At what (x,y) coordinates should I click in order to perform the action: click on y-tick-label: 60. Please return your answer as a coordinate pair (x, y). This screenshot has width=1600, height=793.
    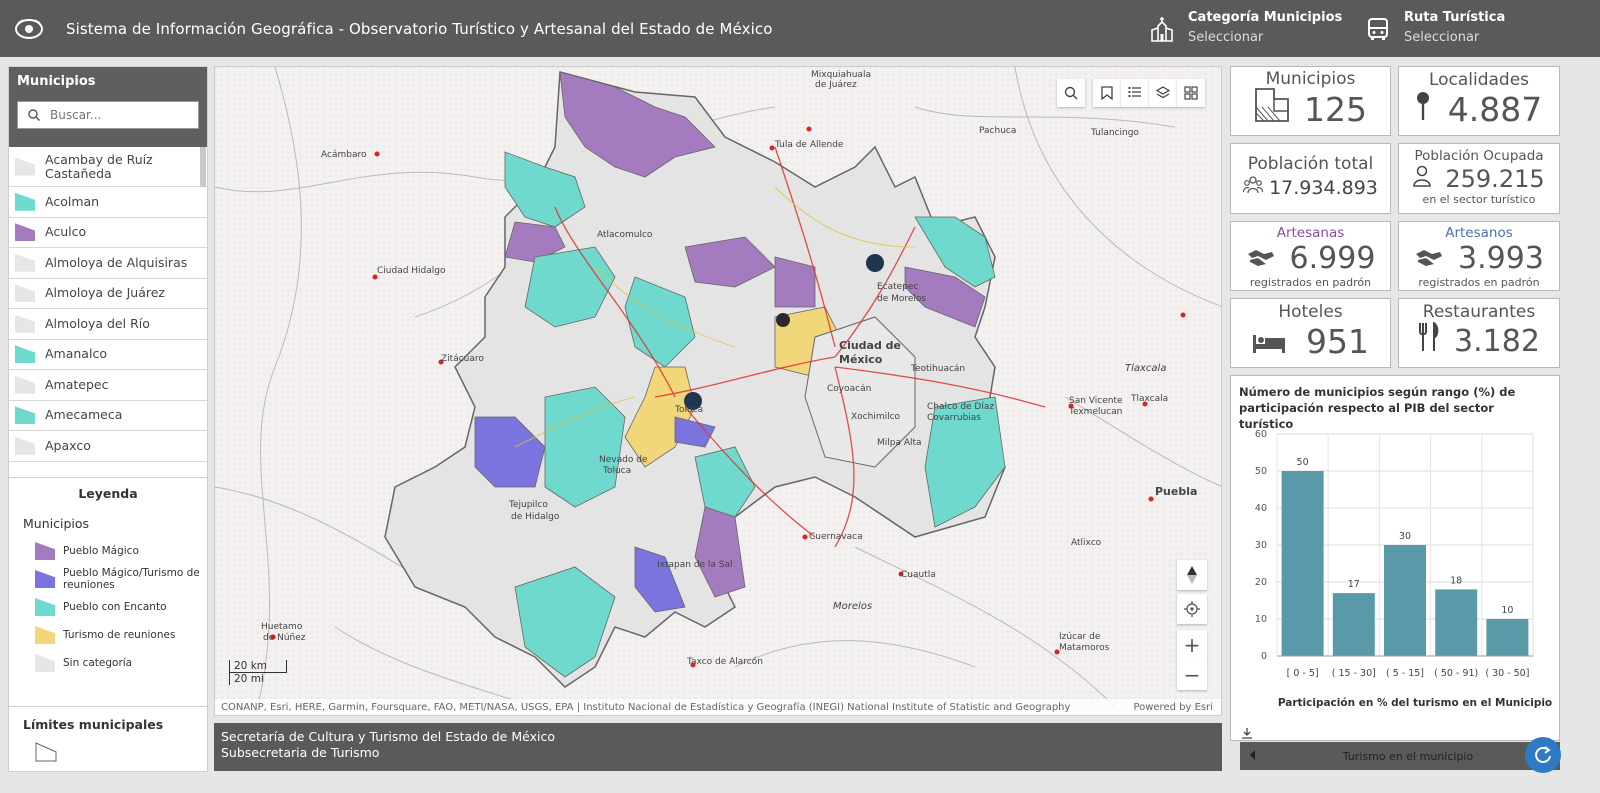
    Looking at the image, I should click on (1261, 434).